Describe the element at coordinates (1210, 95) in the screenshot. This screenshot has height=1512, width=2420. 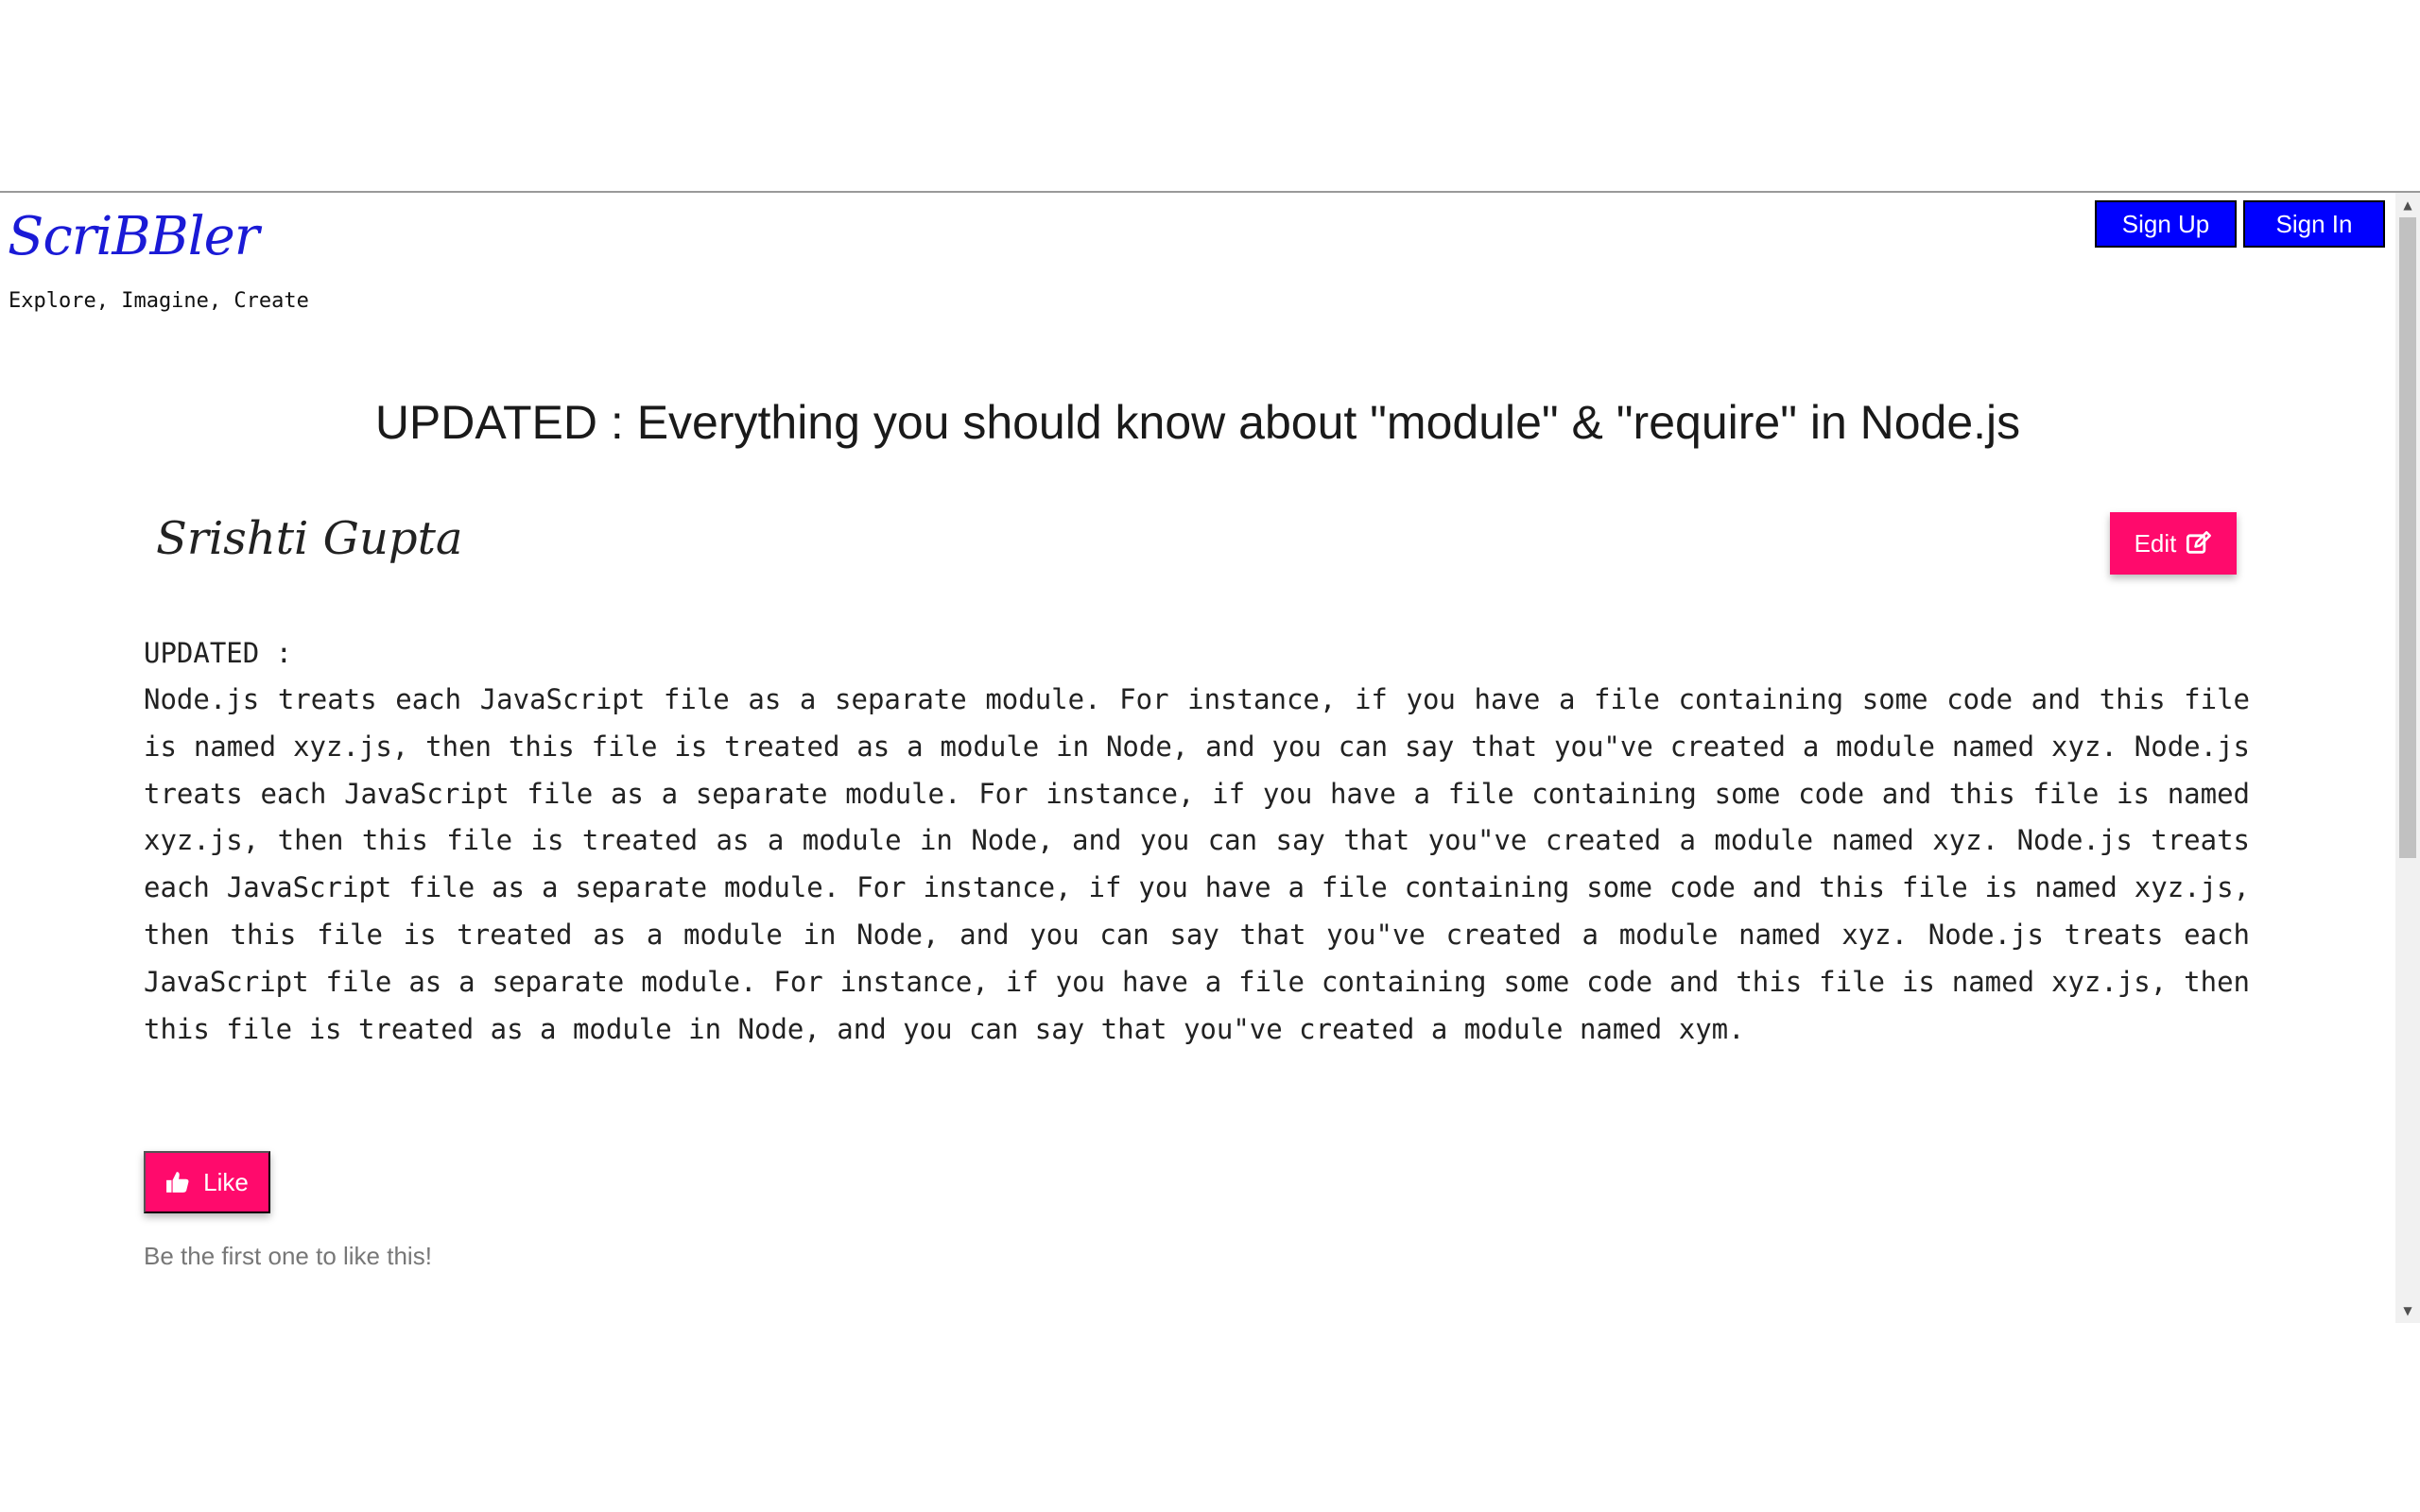
I see `top-margin` at that location.